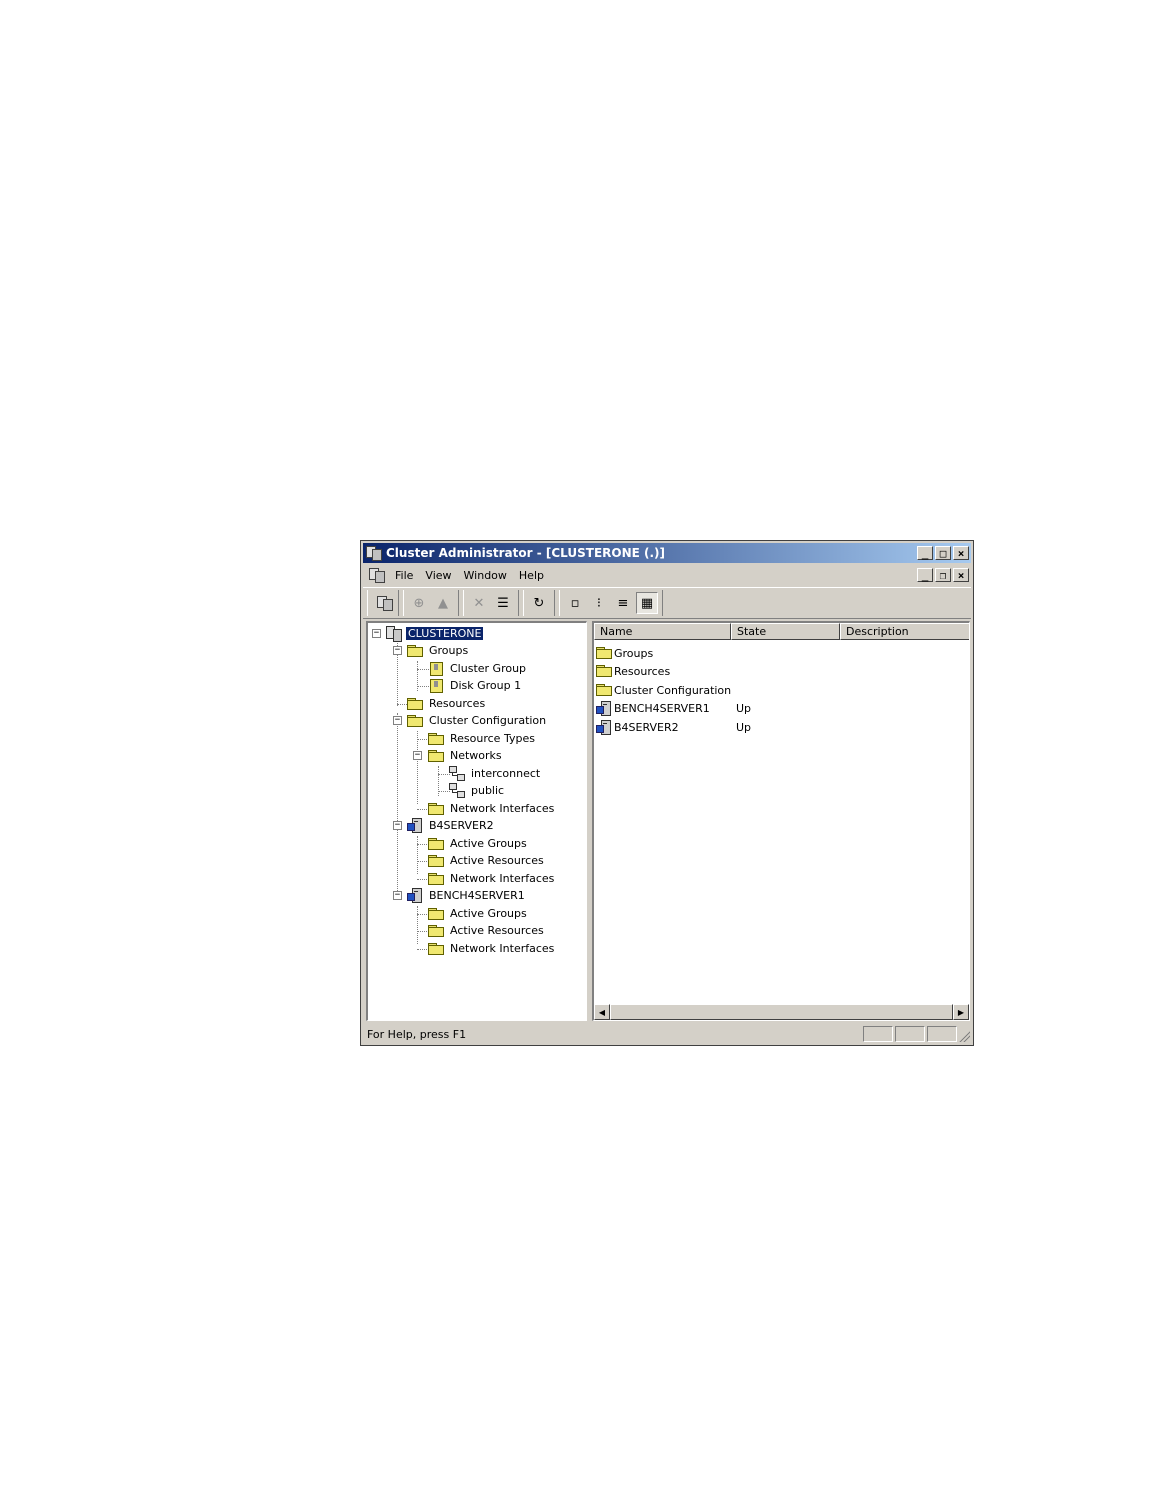 The image size is (1158, 1499). Describe the element at coordinates (531, 575) in the screenshot. I see `menu-help: Help` at that location.